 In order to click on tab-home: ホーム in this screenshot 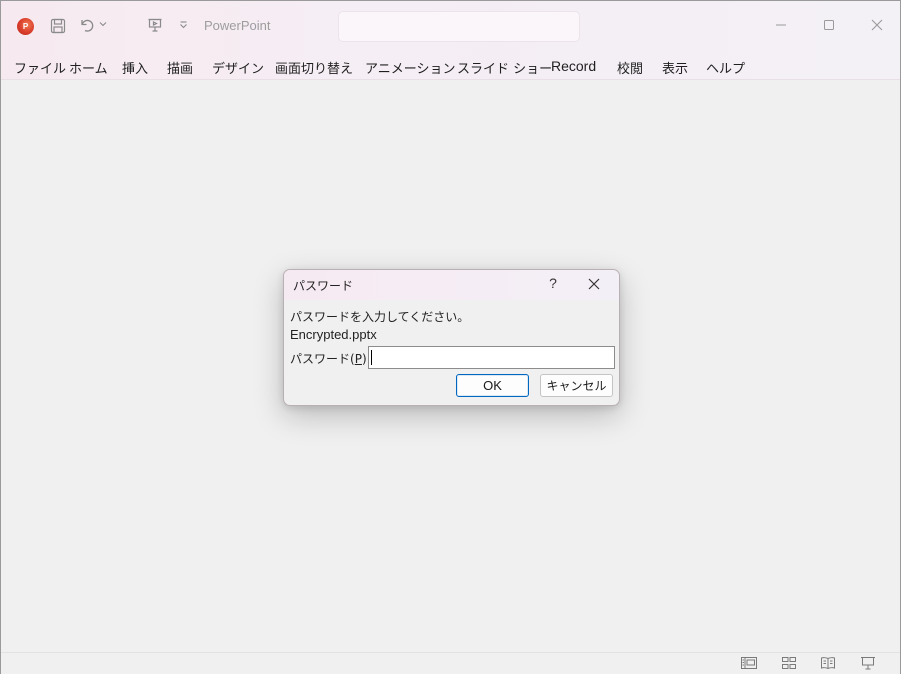, I will do `click(88, 67)`.